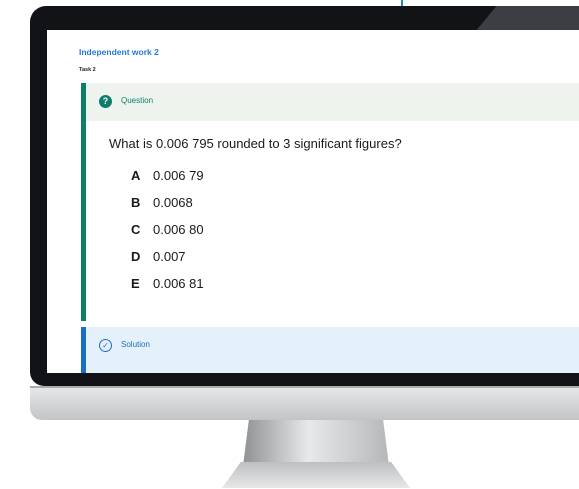 This screenshot has height=489, width=579. What do you see at coordinates (87, 70) in the screenshot?
I see `task-label: Task 2` at bounding box center [87, 70].